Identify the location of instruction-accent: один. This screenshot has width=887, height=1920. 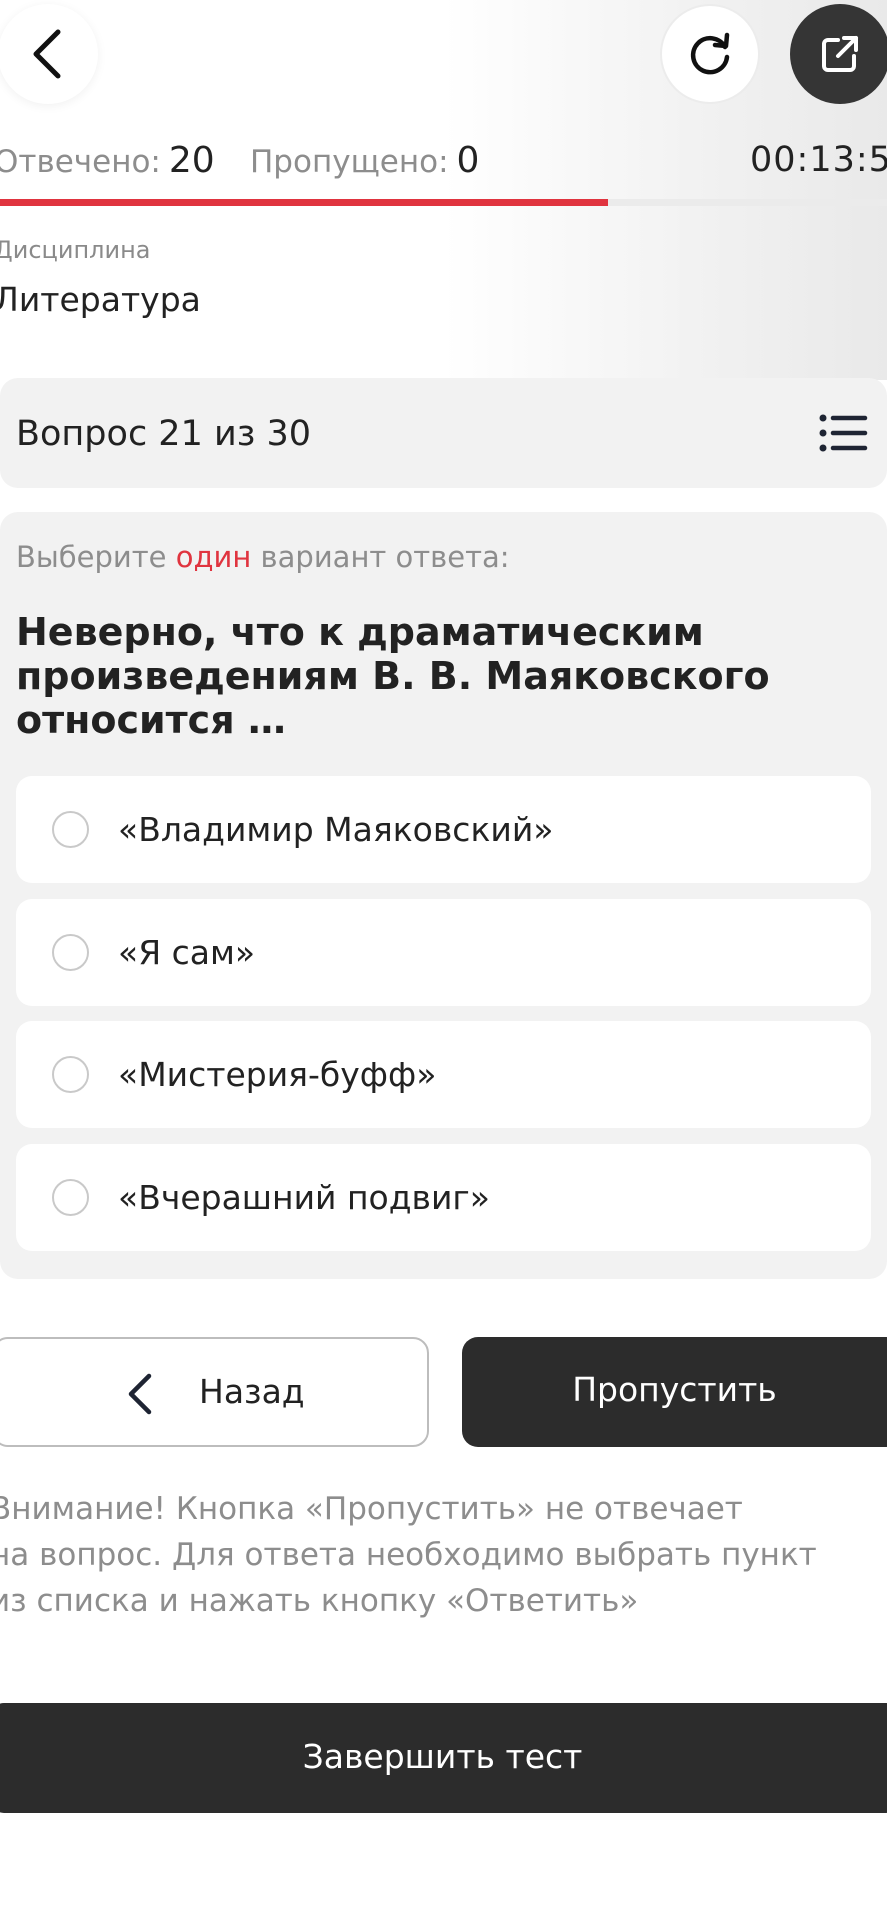
(213, 557).